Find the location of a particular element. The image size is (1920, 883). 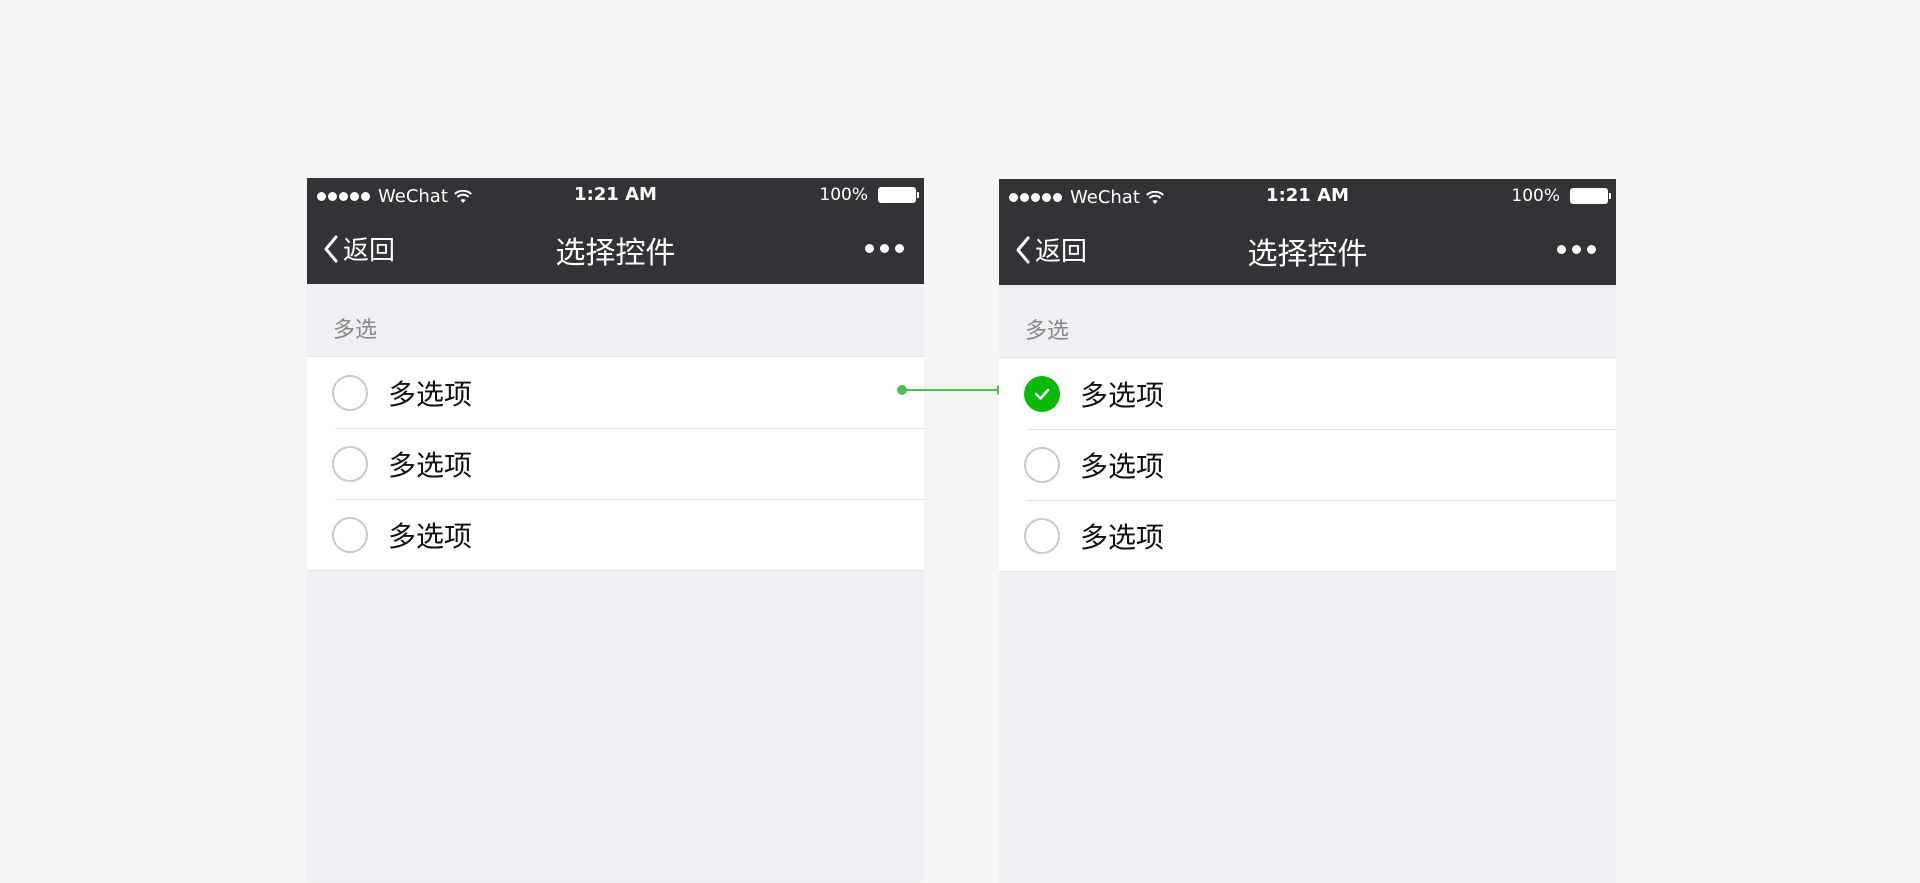

transition-arrow-icon is located at coordinates (952, 390).